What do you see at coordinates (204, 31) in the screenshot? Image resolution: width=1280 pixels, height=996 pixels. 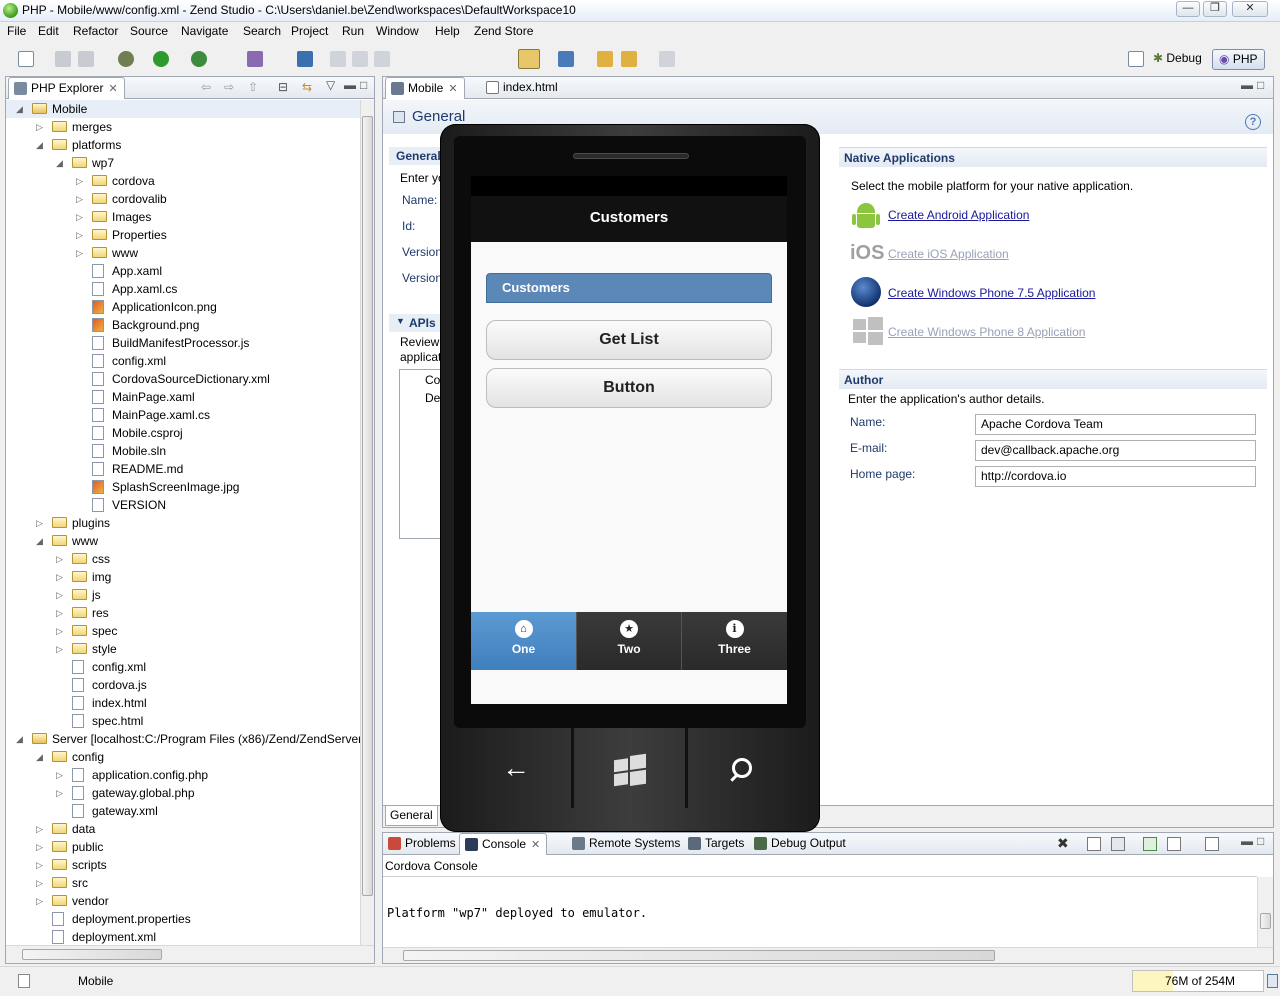 I see `menu-navigate: Navigate` at bounding box center [204, 31].